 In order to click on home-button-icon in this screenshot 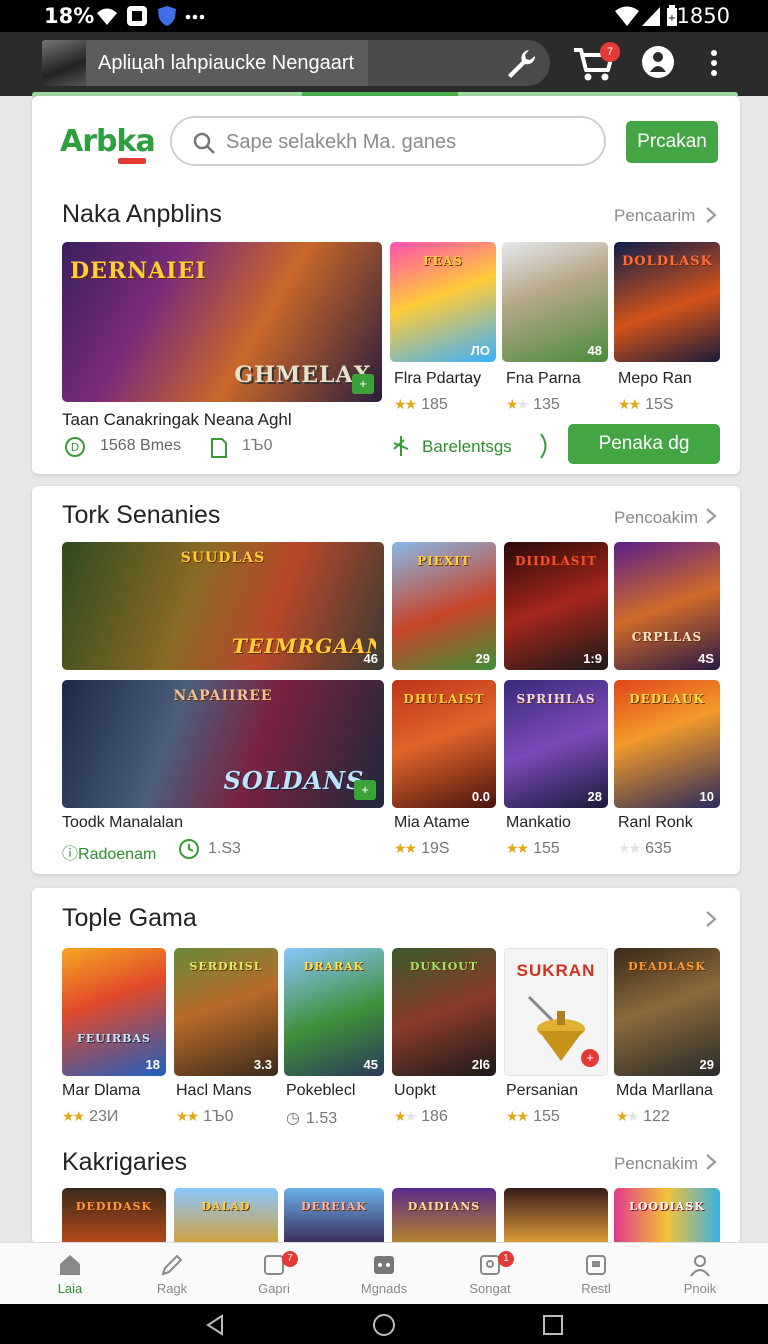, I will do `click(384, 1325)`.